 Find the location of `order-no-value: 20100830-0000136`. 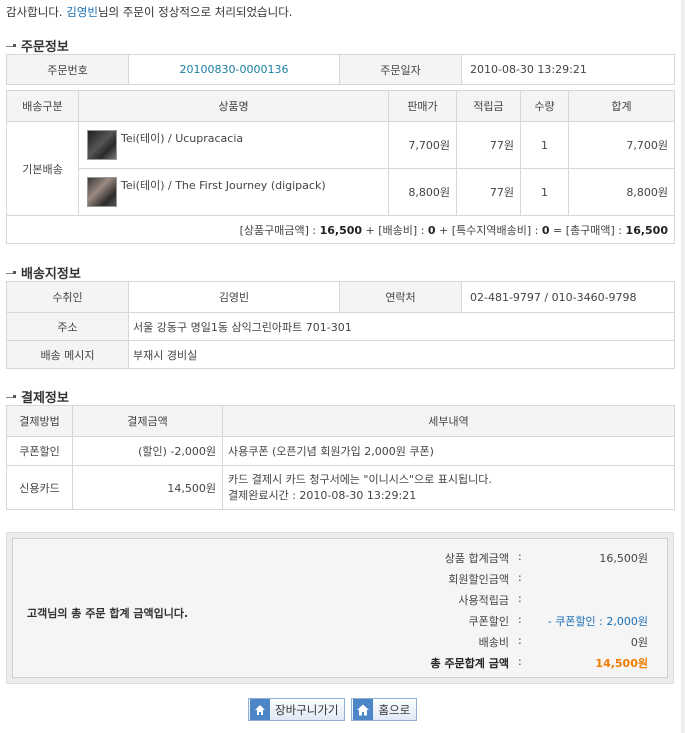

order-no-value: 20100830-0000136 is located at coordinates (234, 69).